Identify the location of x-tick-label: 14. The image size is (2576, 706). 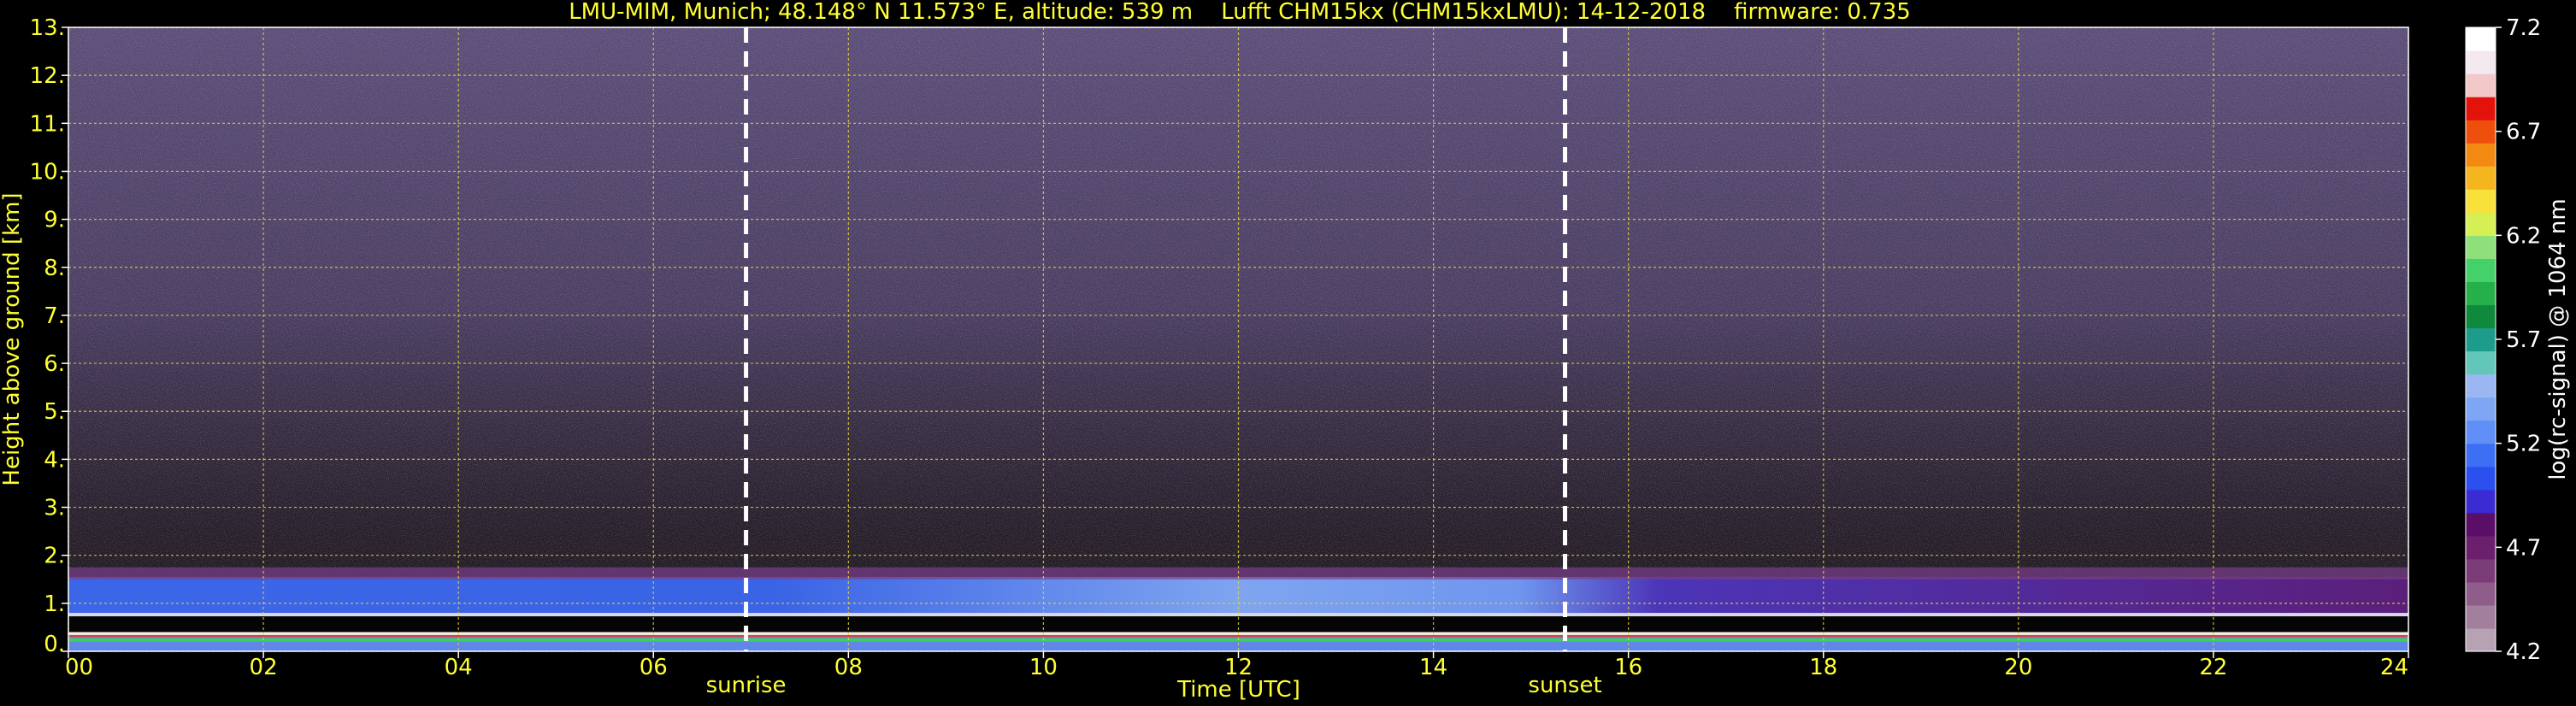
(1433, 667).